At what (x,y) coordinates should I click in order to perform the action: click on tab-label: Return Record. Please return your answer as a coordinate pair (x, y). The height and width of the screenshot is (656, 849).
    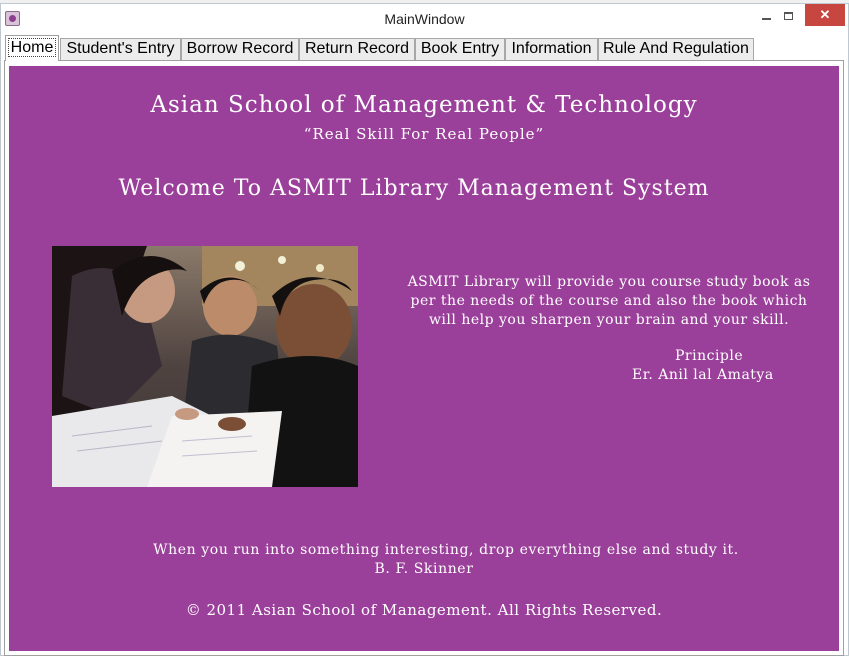
    Looking at the image, I should click on (357, 48).